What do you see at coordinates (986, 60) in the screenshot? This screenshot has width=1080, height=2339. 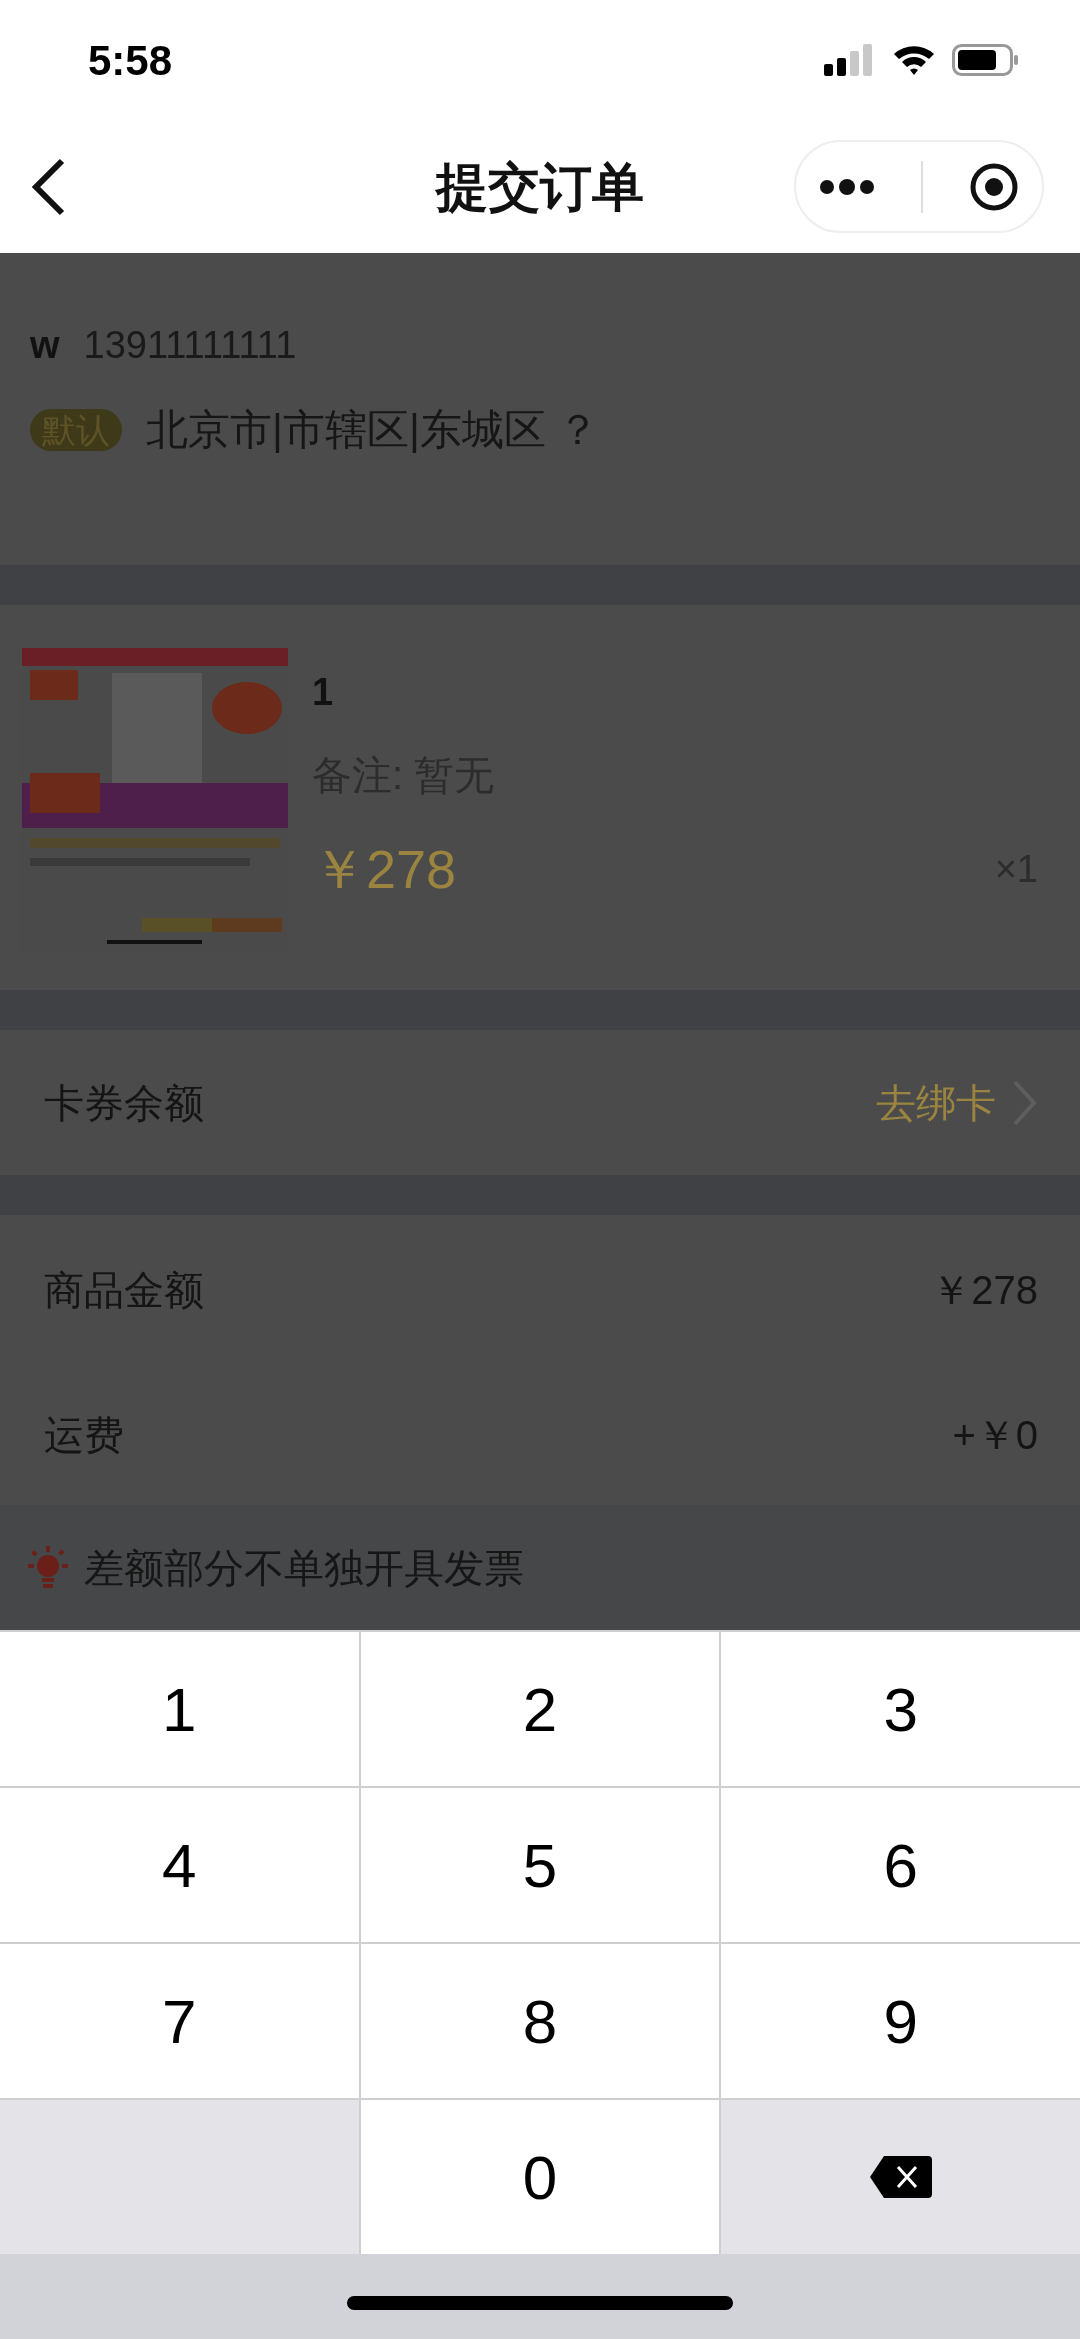 I see `battery-icon` at bounding box center [986, 60].